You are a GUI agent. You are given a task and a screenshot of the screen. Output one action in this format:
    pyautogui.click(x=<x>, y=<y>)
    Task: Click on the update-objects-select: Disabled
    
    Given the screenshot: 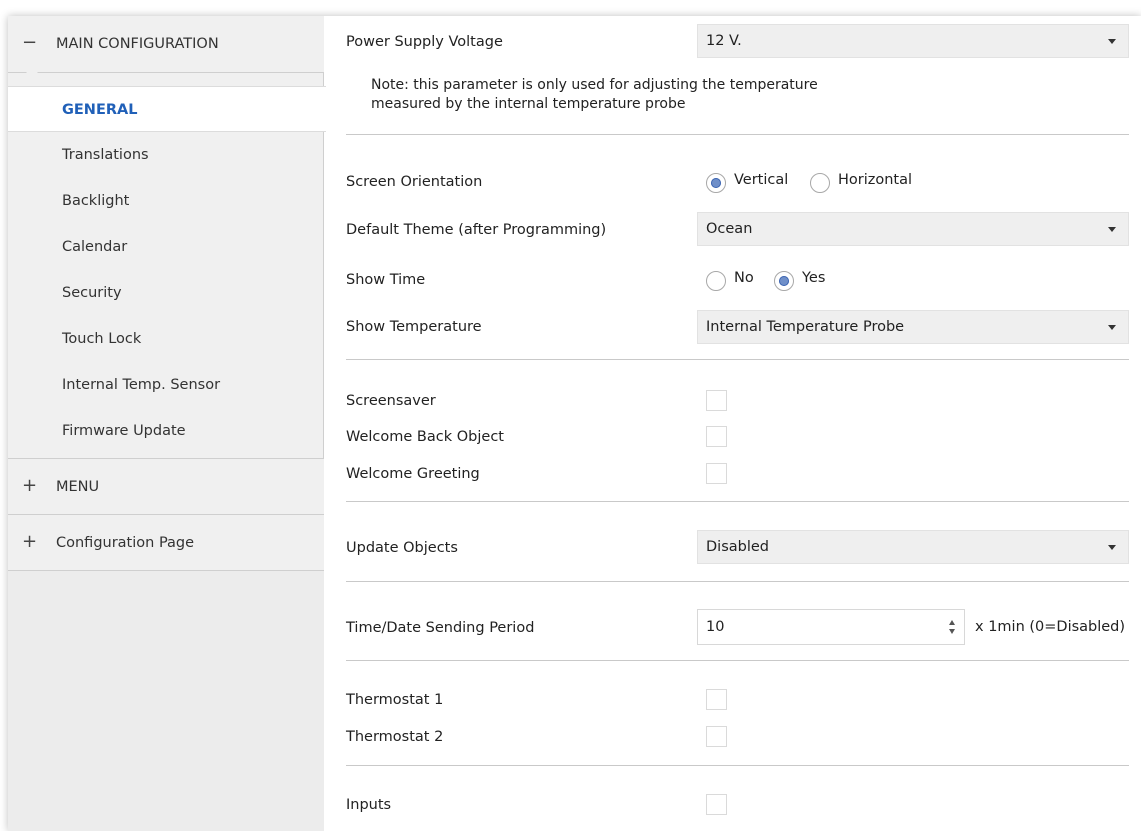 What is the action you would take?
    pyautogui.click(x=913, y=547)
    